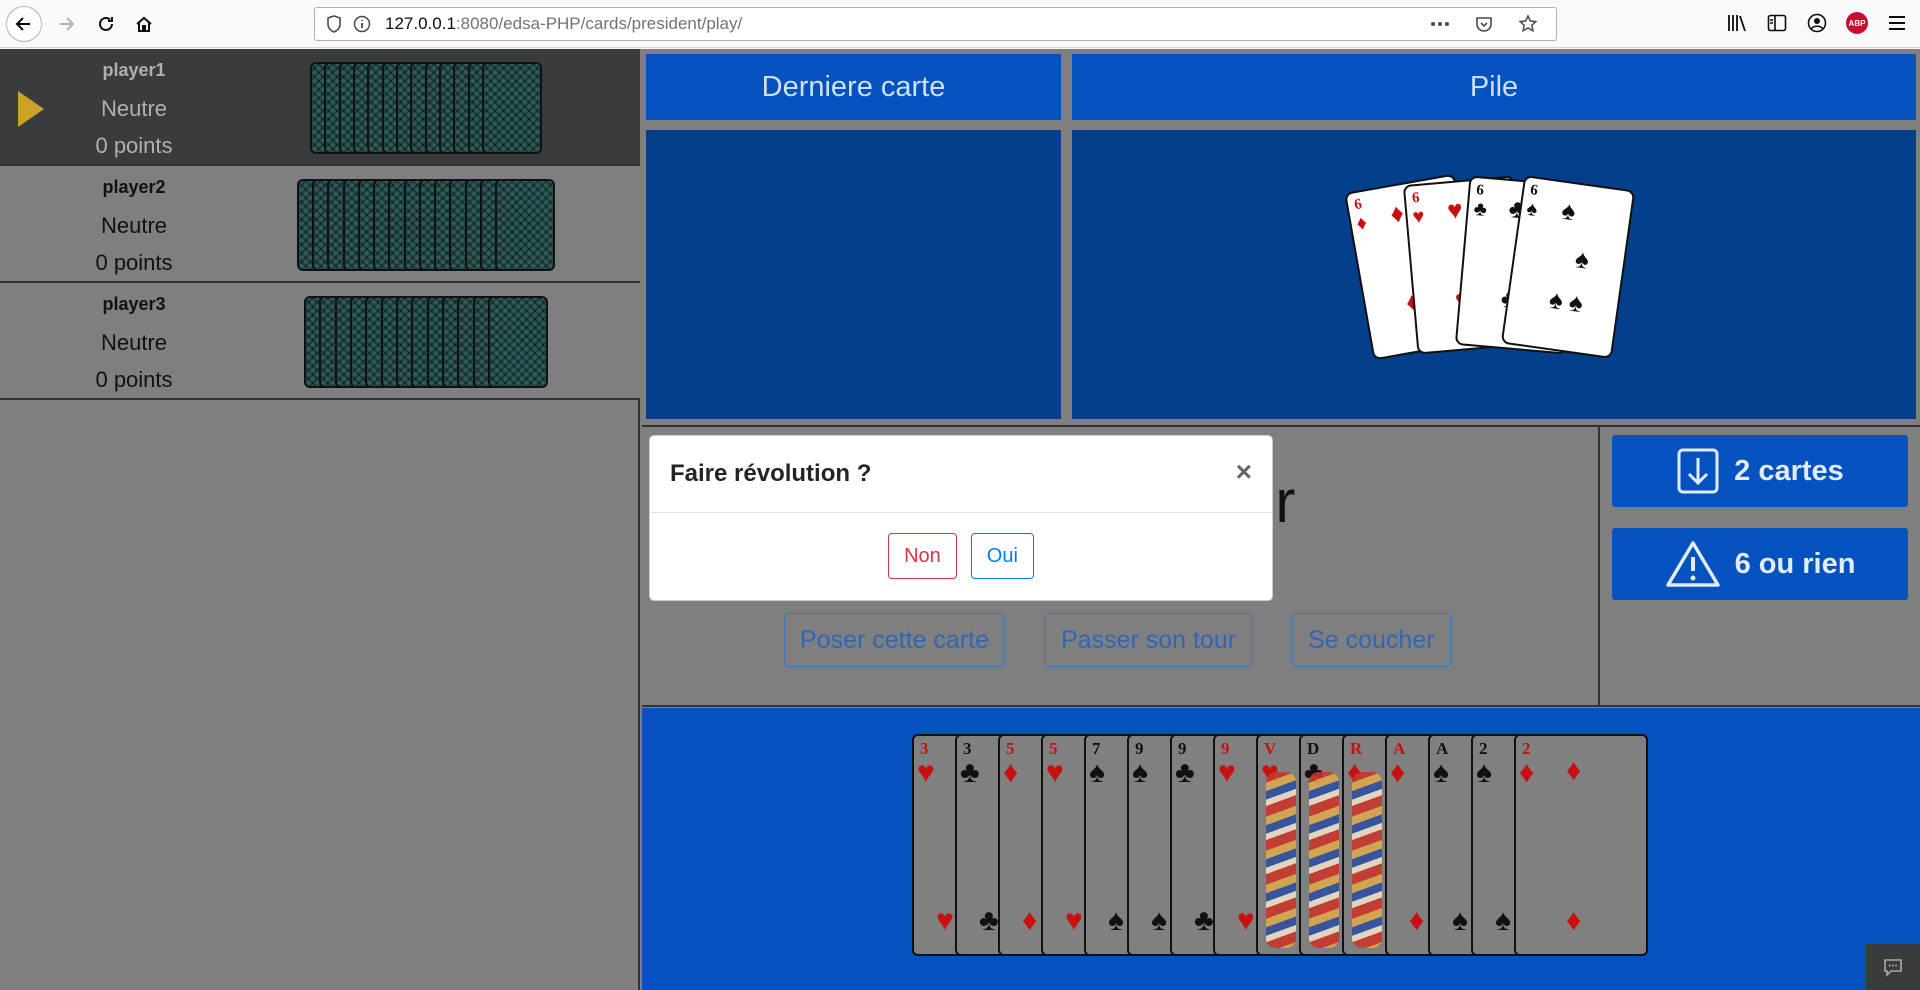  What do you see at coordinates (420, 23) in the screenshot?
I see `url-host: 127.0.0.1` at bounding box center [420, 23].